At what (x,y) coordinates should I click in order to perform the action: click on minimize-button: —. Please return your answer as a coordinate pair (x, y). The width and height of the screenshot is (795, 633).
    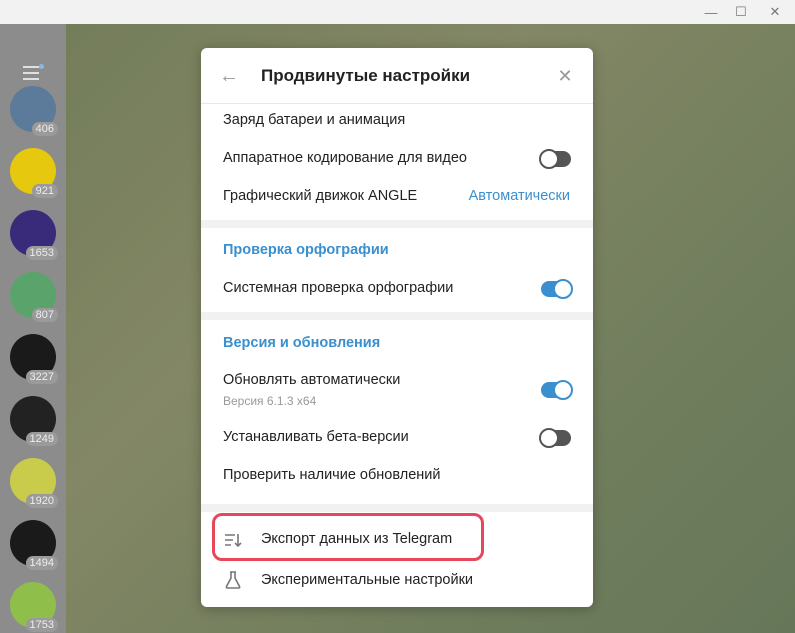
    Looking at the image, I should click on (711, 12).